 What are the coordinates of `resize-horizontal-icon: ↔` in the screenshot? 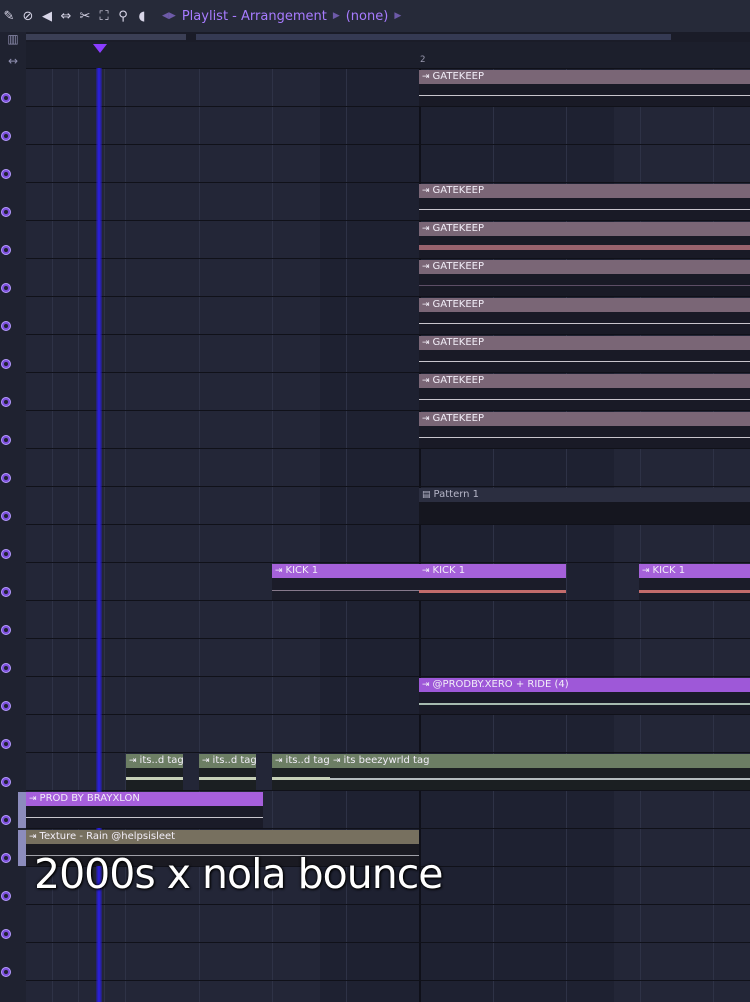 It's located at (13, 62).